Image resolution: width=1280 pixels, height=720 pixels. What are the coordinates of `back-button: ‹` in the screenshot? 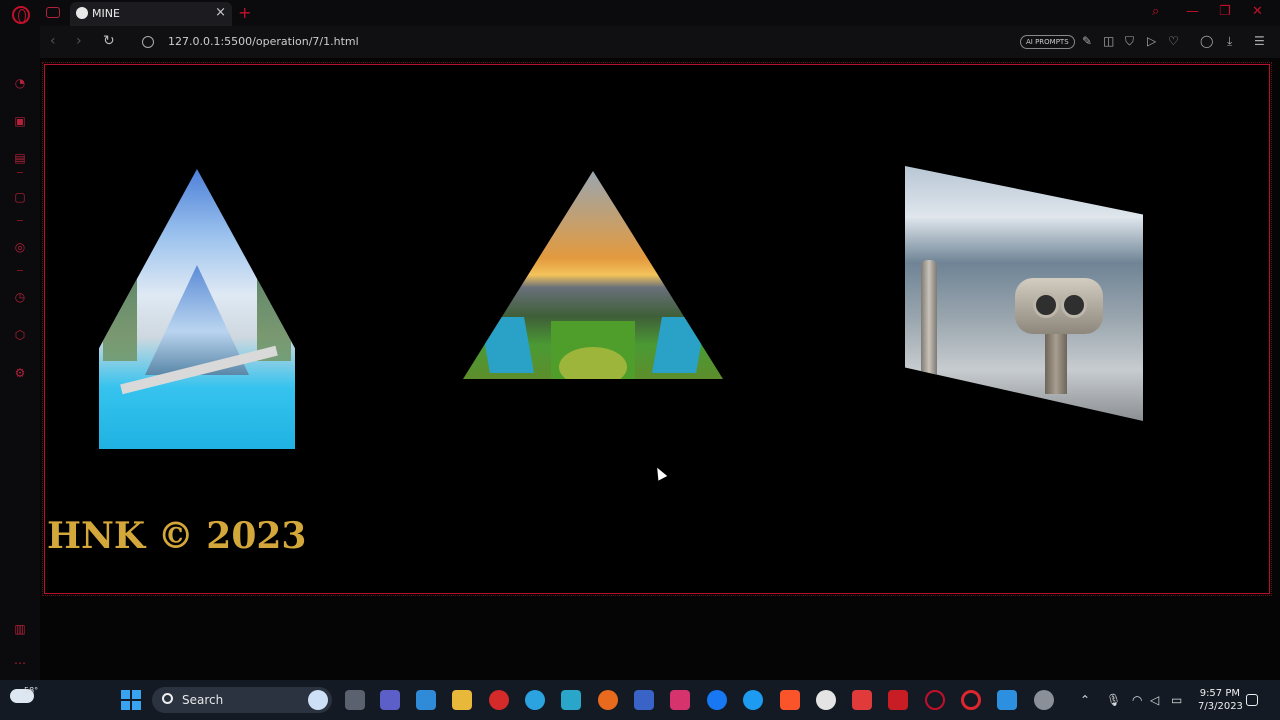 It's located at (53, 41).